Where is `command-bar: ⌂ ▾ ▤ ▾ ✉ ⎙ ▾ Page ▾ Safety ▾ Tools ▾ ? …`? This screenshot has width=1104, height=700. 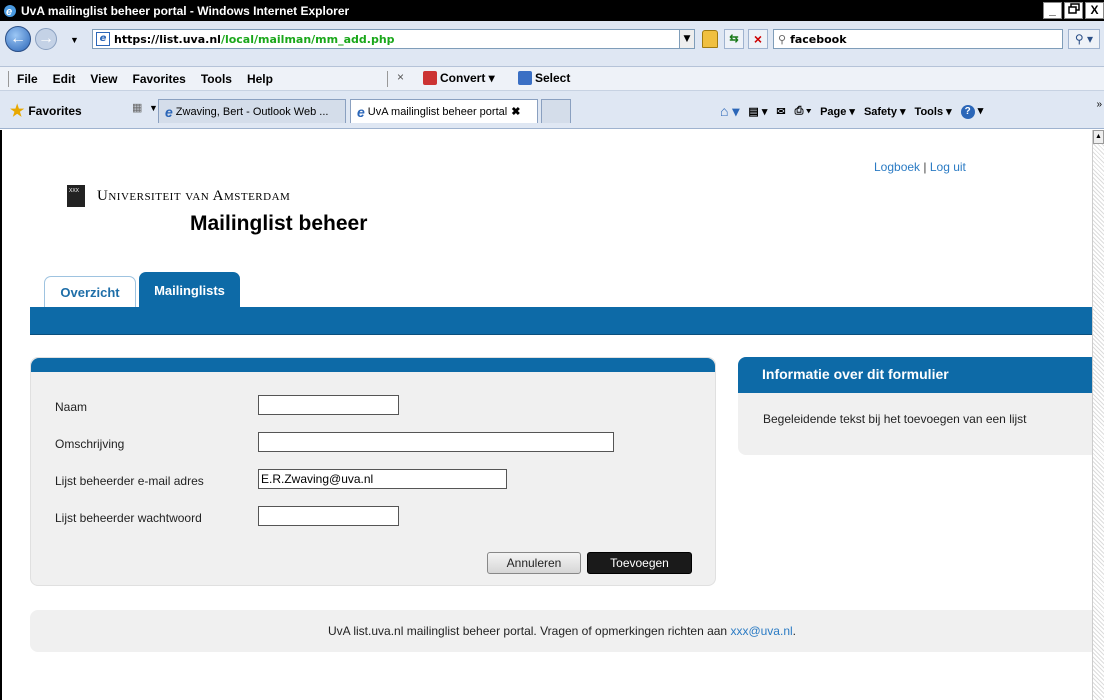 command-bar: ⌂ ▾ ▤ ▾ ✉ ⎙ ▾ Page ▾ Safety ▾ Tools ▾ ? … is located at coordinates (856, 111).